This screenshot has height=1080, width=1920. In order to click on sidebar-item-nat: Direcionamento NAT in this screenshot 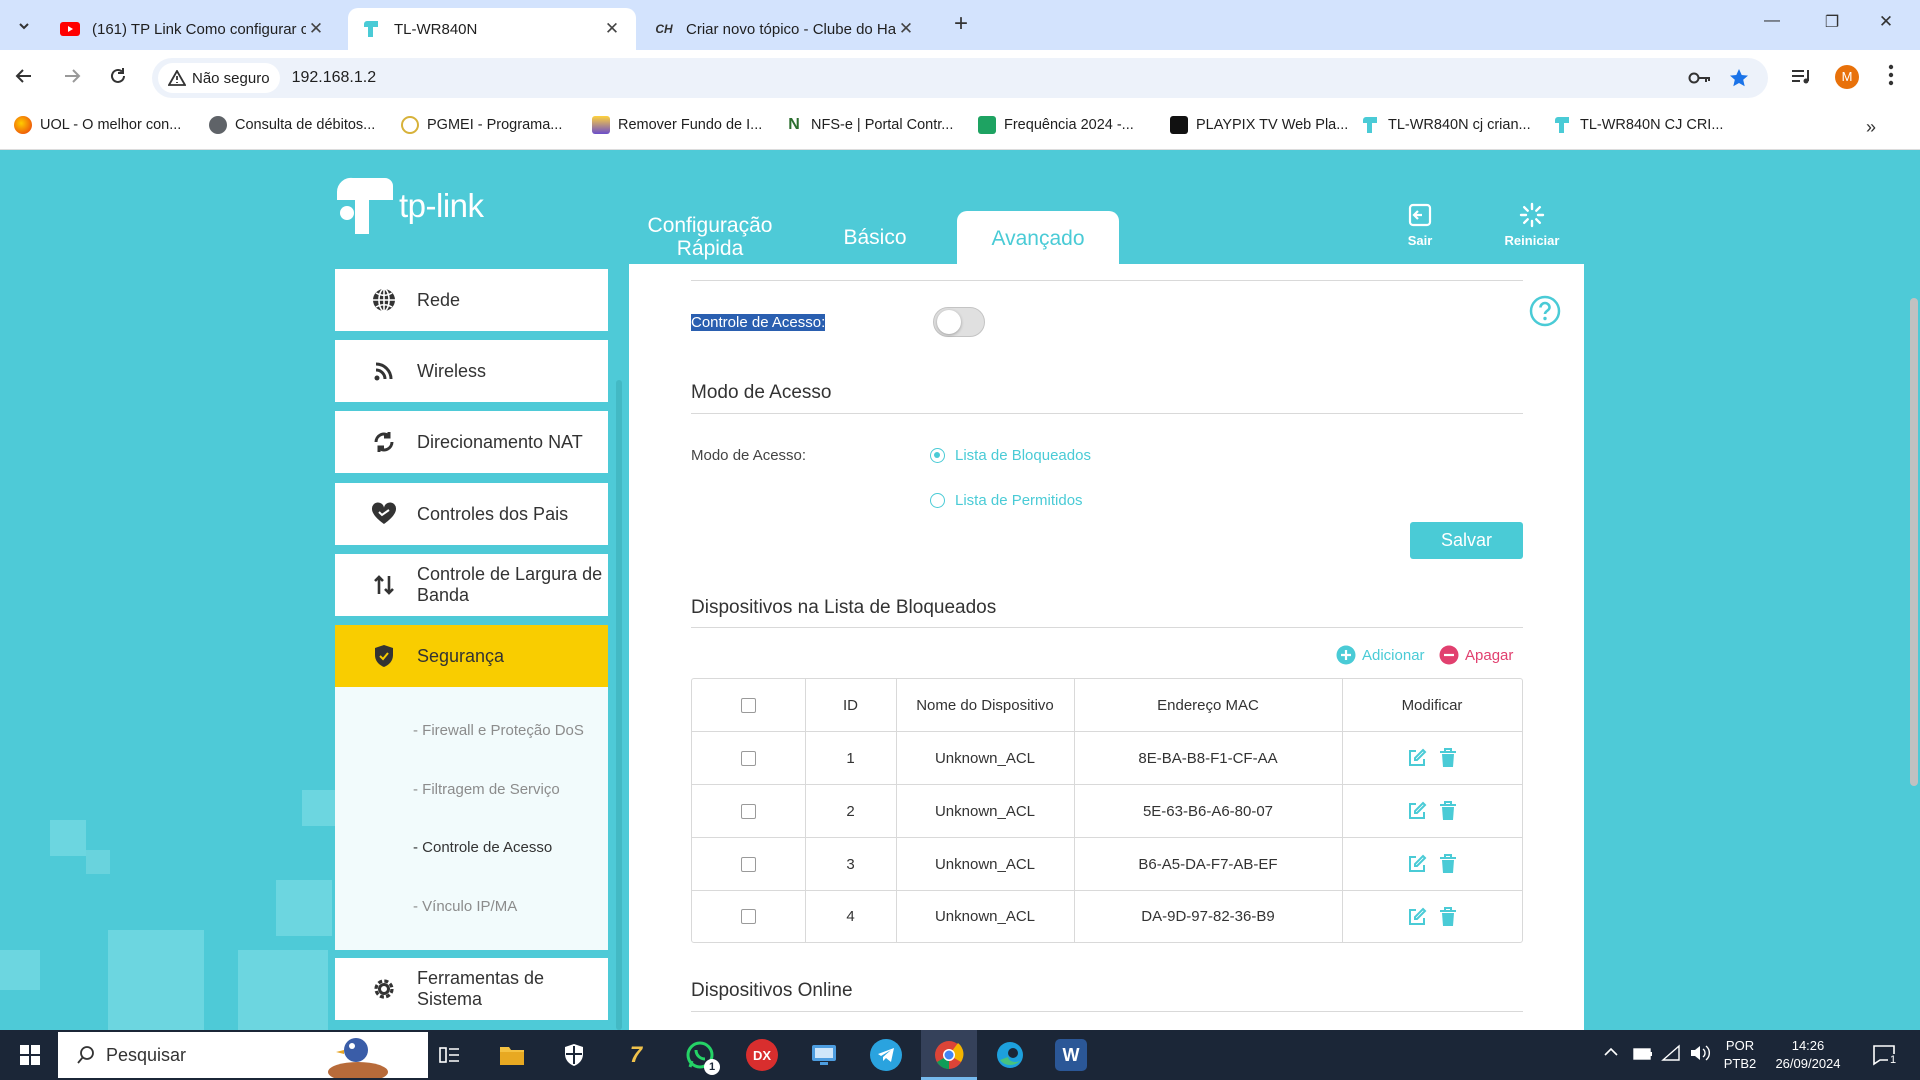, I will do `click(471, 442)`.